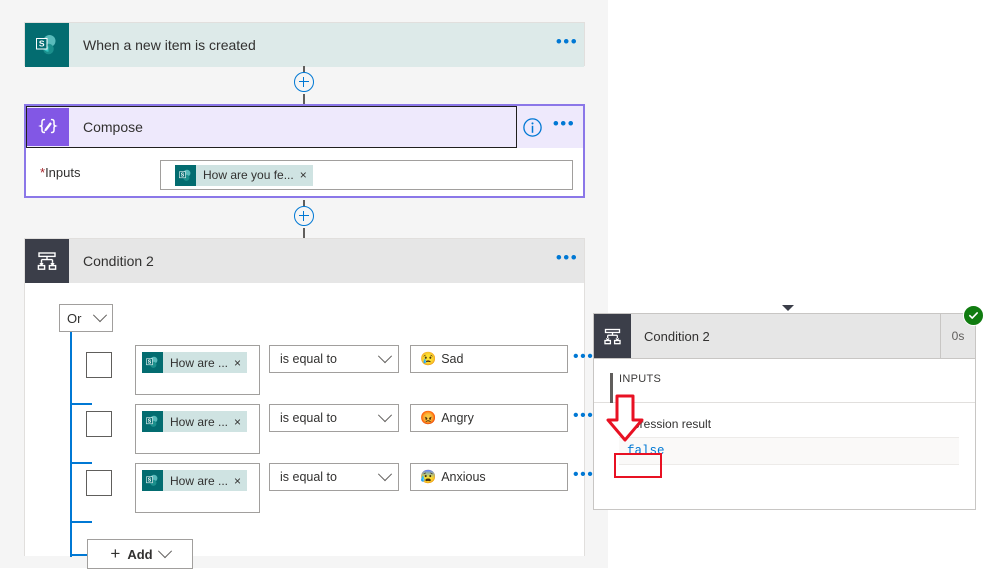 This screenshot has width=999, height=569. I want to click on trigger-card-menu-button: •••, so click(567, 43).